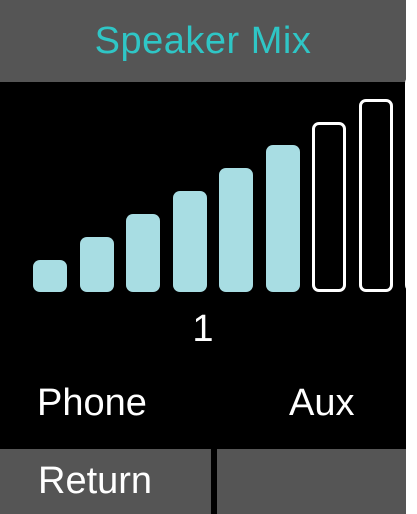 The height and width of the screenshot is (514, 417). What do you see at coordinates (92, 403) in the screenshot?
I see `mix-left-label: Phone` at bounding box center [92, 403].